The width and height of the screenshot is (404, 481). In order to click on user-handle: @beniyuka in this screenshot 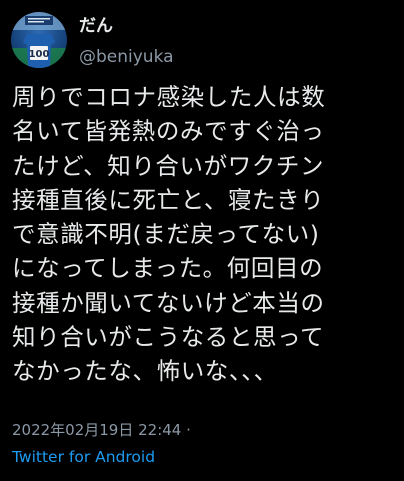, I will do `click(126, 57)`.